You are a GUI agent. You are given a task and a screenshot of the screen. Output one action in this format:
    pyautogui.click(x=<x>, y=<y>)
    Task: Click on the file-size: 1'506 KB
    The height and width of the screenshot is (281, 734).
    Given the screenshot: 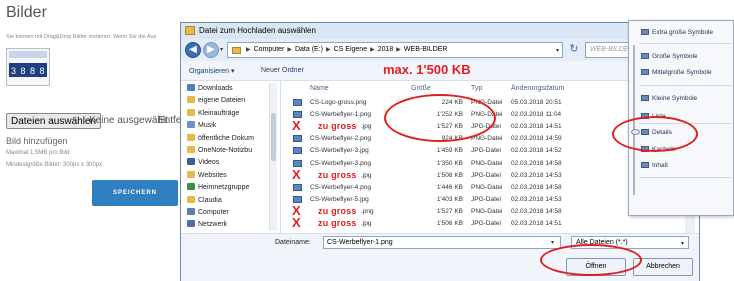 What is the action you would take?
    pyautogui.click(x=449, y=223)
    